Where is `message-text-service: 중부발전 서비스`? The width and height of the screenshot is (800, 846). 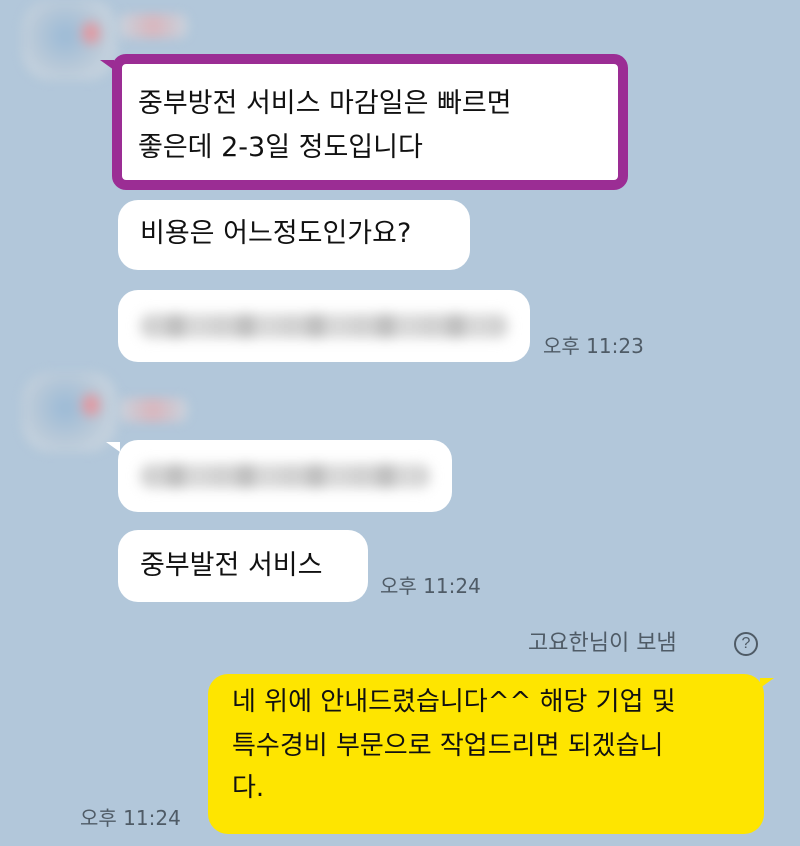
message-text-service: 중부발전 서비스 is located at coordinates (231, 565).